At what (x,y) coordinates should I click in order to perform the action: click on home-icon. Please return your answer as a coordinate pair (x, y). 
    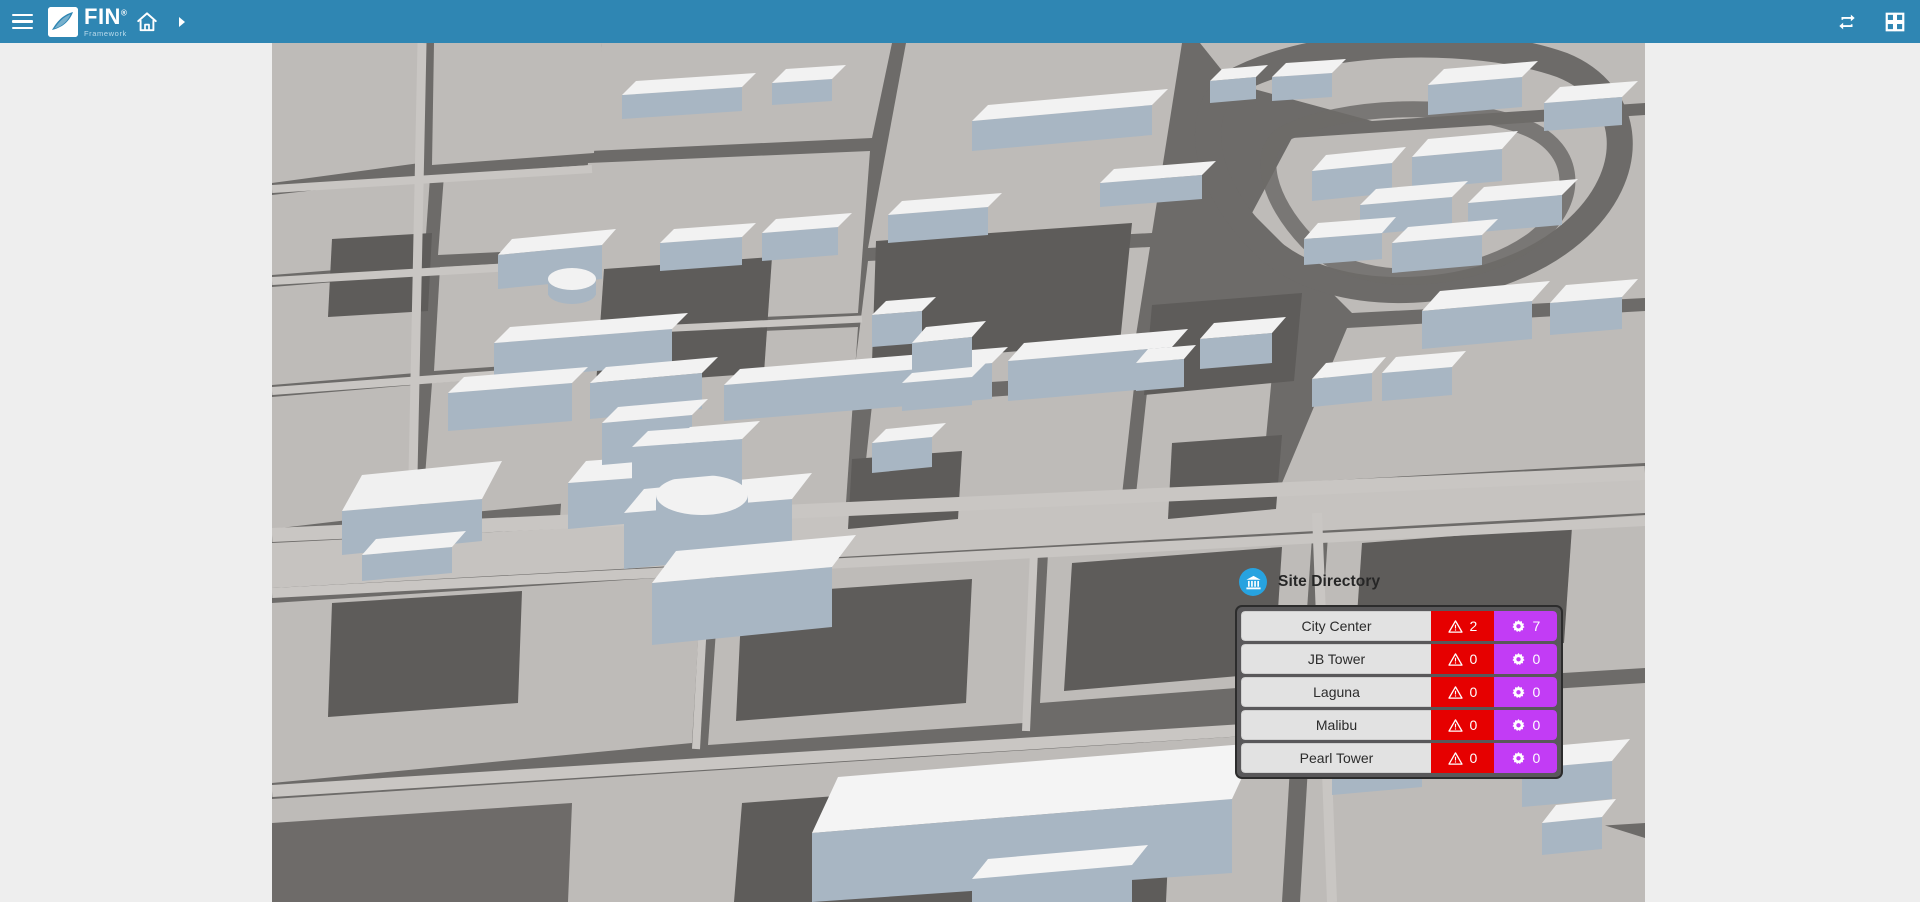
    Looking at the image, I should click on (147, 21).